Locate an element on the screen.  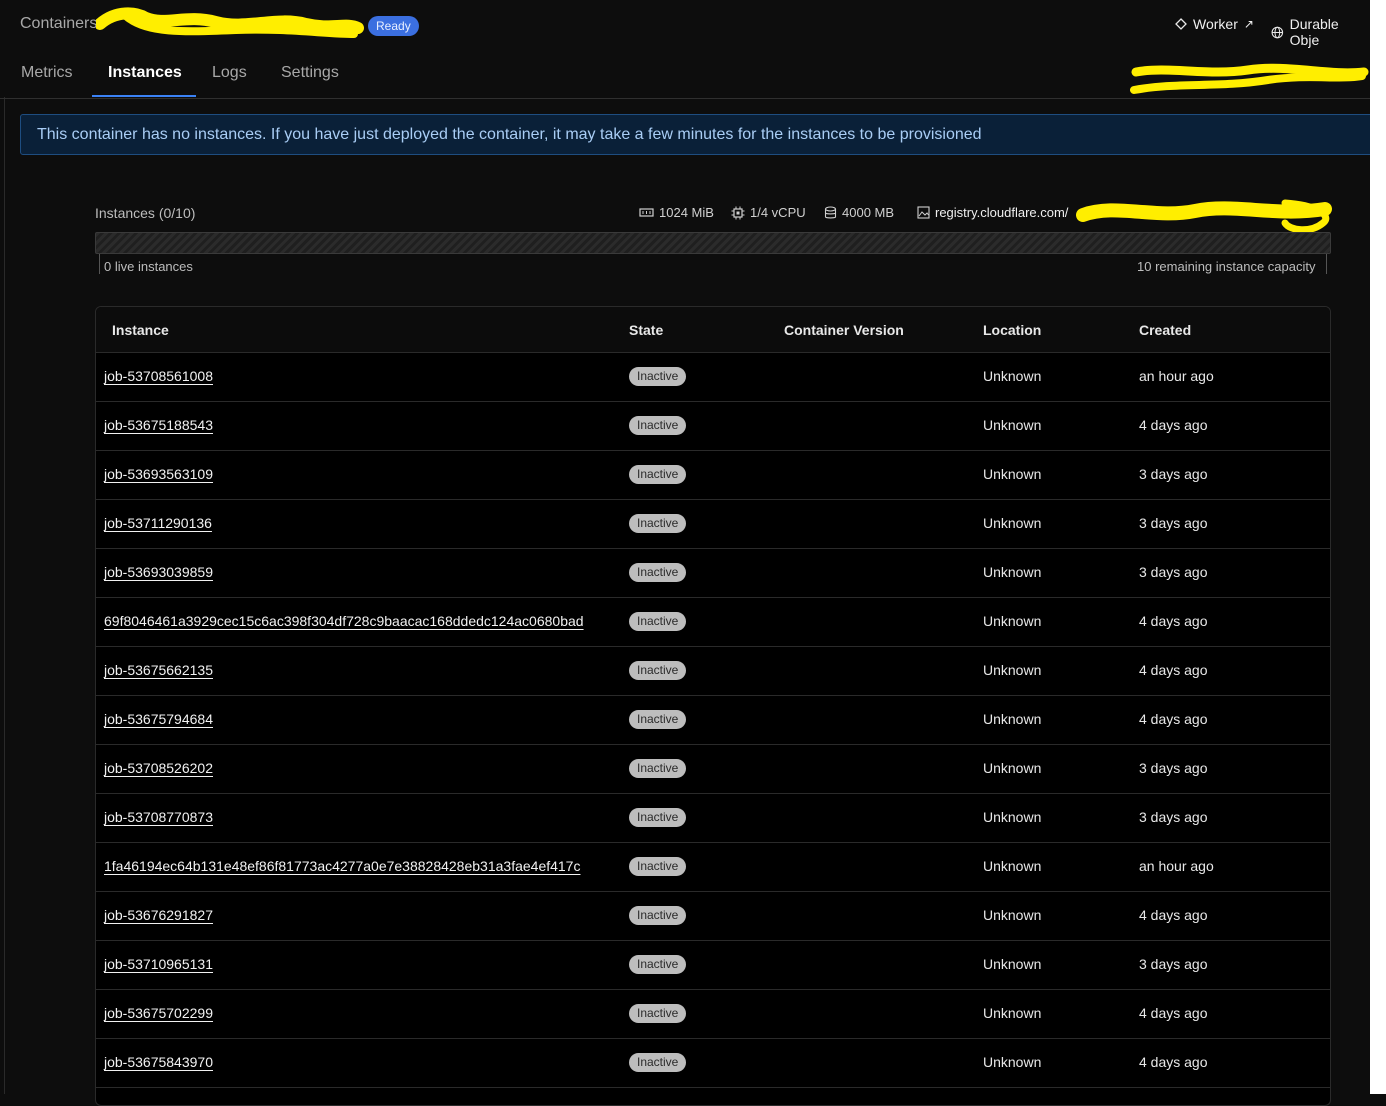
instance-id-link: job-53693039859 is located at coordinates (158, 572).